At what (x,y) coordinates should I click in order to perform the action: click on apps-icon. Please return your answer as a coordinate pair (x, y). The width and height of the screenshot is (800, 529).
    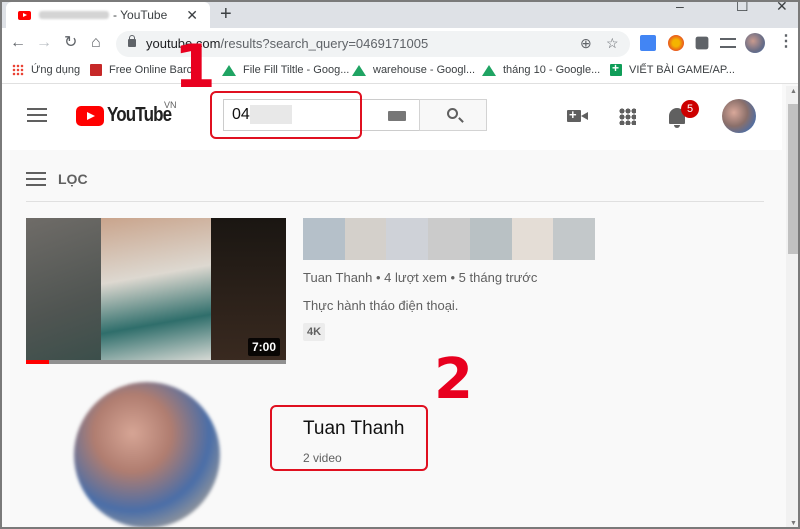
    Looking at the image, I should click on (18, 70).